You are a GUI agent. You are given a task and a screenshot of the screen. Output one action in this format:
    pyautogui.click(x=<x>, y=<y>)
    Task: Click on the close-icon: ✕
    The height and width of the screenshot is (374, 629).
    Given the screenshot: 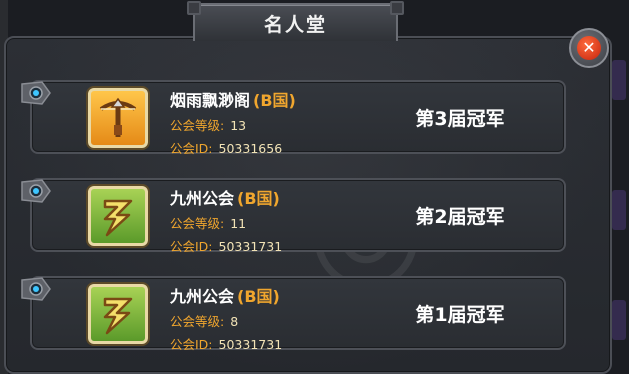 What is the action you would take?
    pyautogui.click(x=589, y=48)
    